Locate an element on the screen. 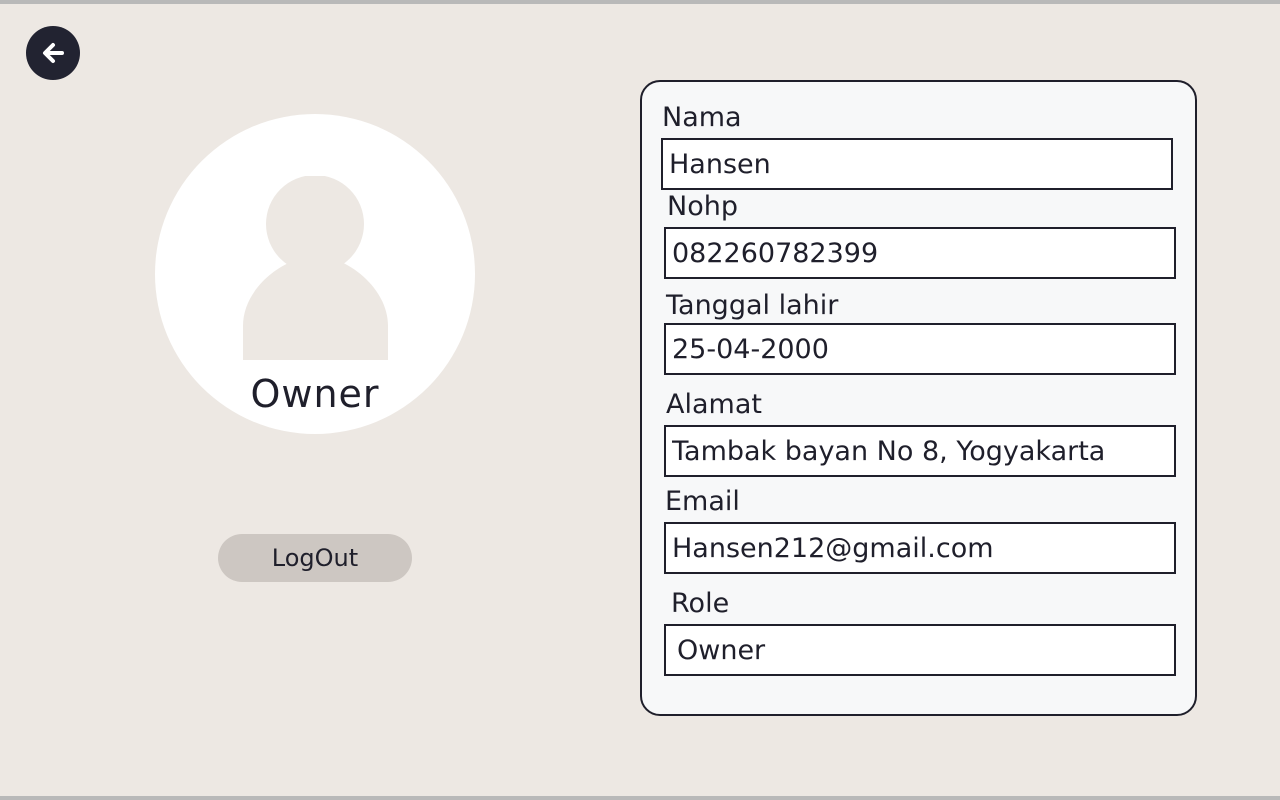  avatar: Owner is located at coordinates (315, 274).